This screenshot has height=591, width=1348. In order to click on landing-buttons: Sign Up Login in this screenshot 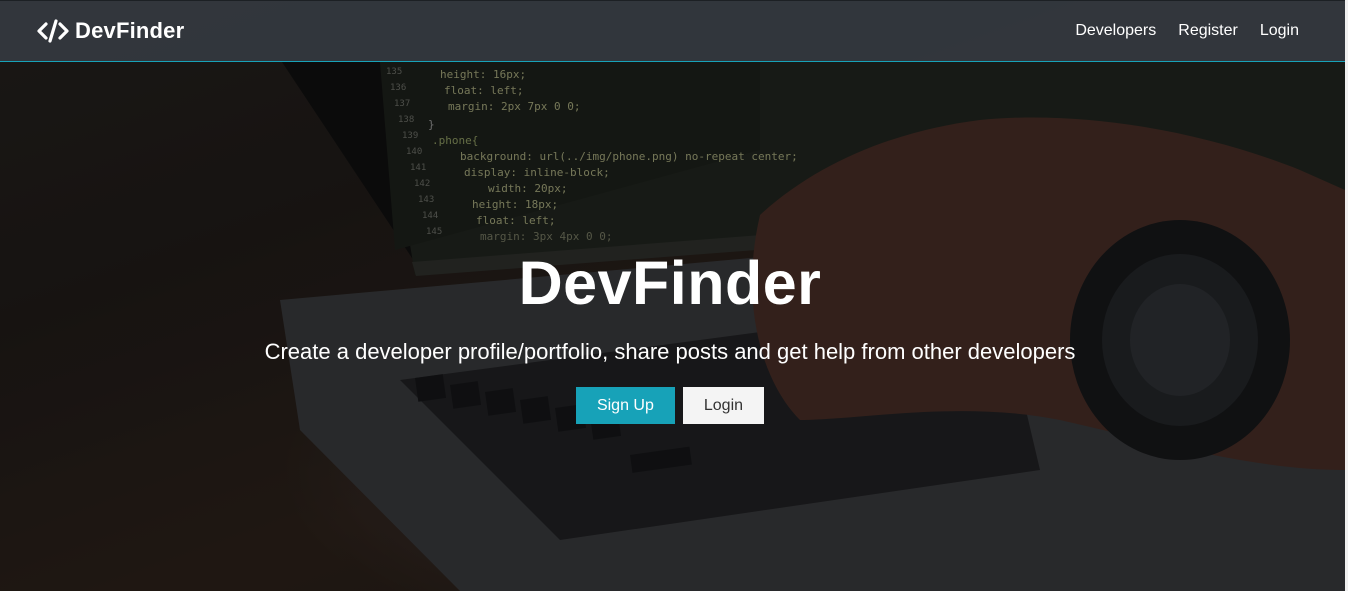, I will do `click(670, 405)`.